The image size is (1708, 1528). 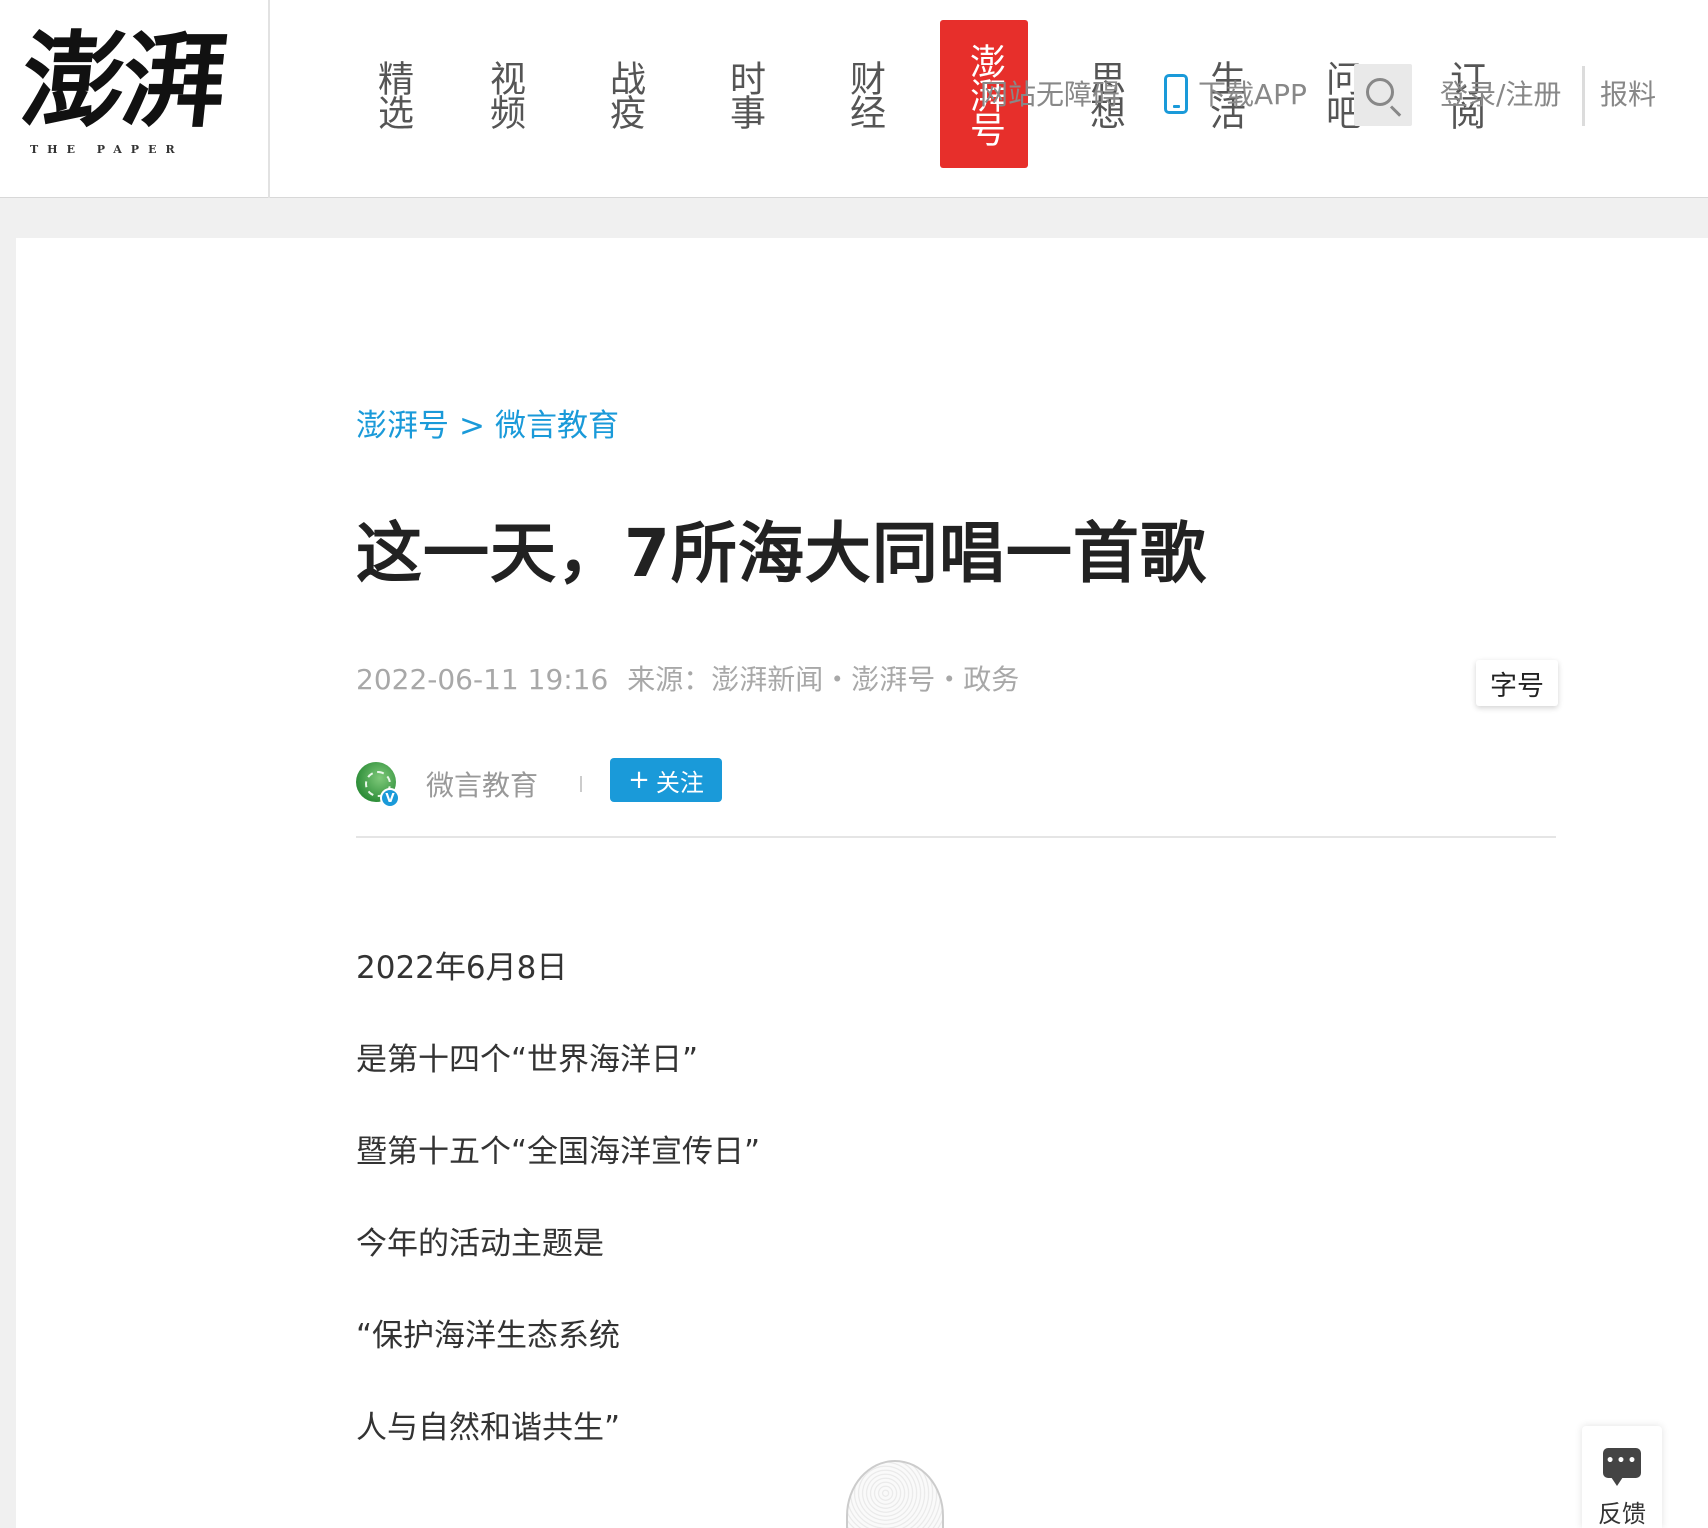 I want to click on nav-label: 战疫, so click(x=624, y=94).